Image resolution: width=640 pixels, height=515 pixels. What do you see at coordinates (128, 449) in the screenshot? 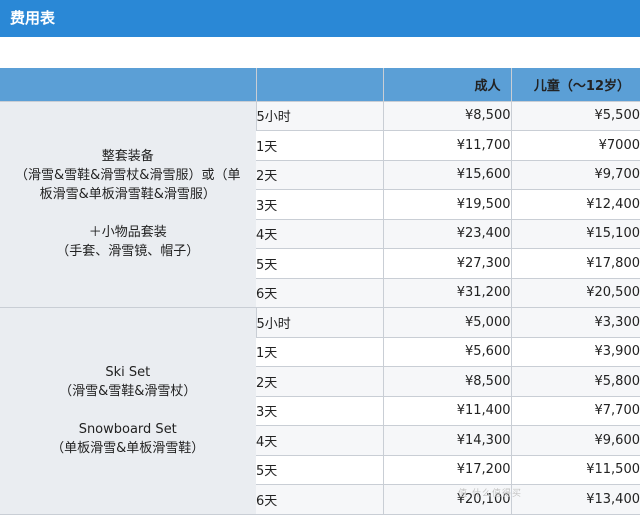
I see `package-line: （单板滑雪&单板滑雪鞋）` at bounding box center [128, 449].